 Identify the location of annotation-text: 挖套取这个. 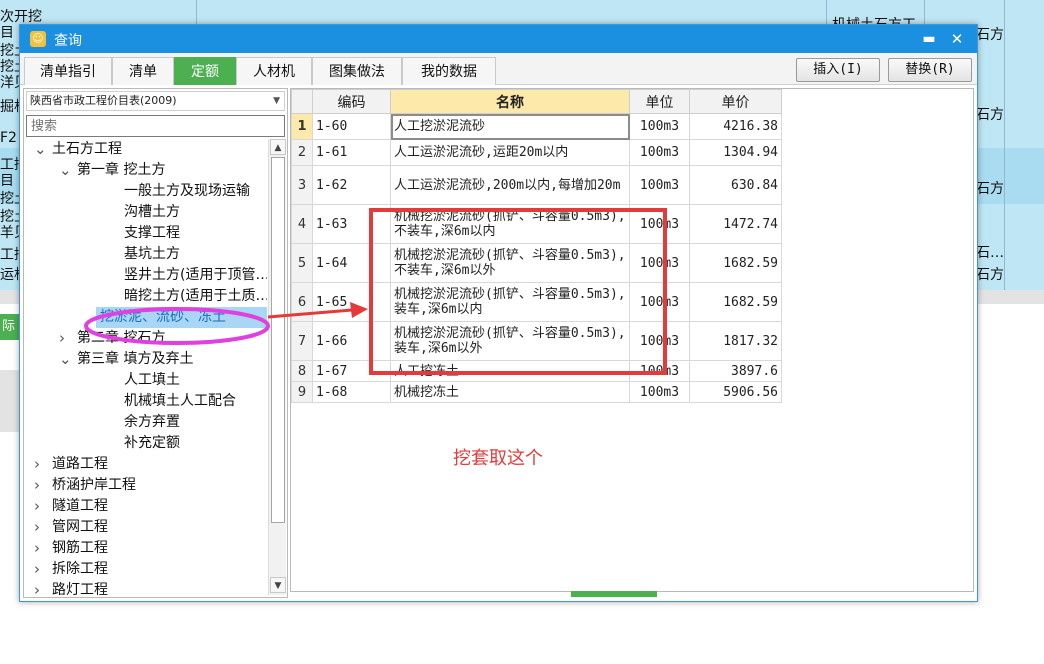
(498, 458).